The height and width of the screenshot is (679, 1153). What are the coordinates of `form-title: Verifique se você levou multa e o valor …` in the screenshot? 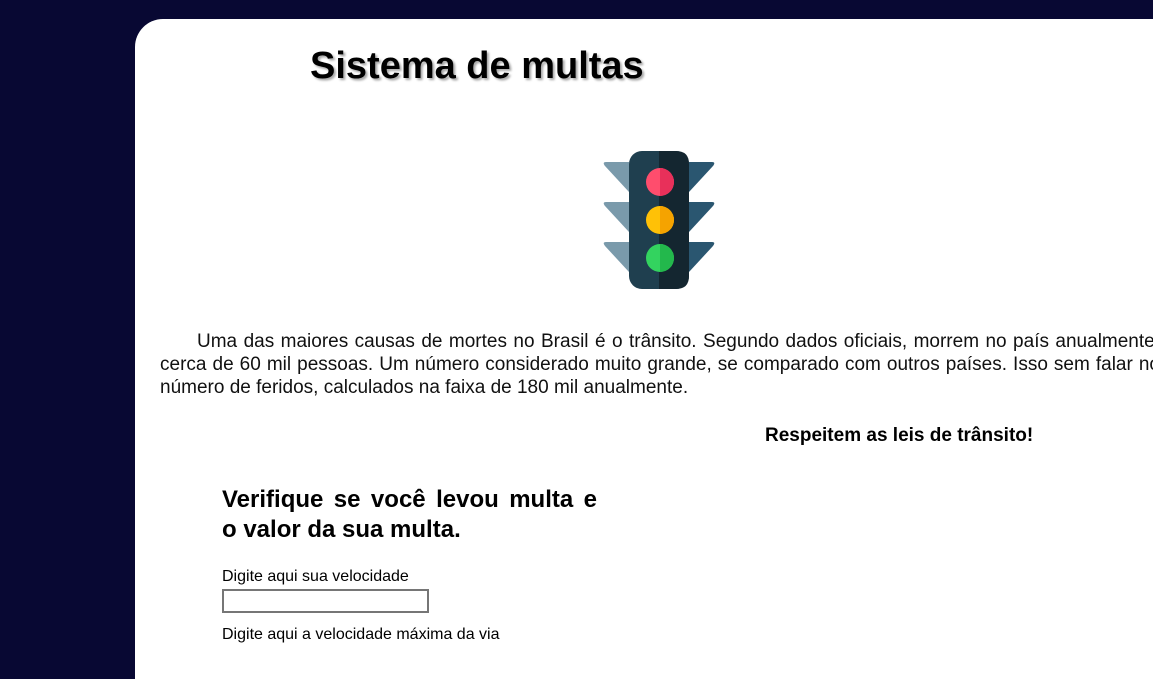 It's located at (409, 514).